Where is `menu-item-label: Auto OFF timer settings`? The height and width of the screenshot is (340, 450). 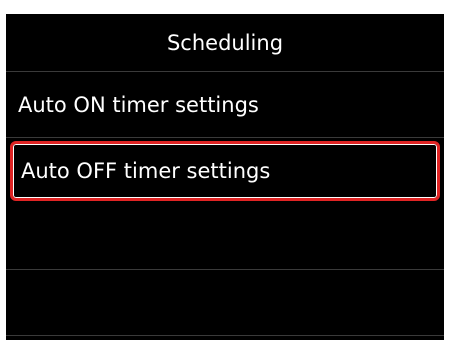
menu-item-label: Auto OFF timer settings is located at coordinates (146, 171).